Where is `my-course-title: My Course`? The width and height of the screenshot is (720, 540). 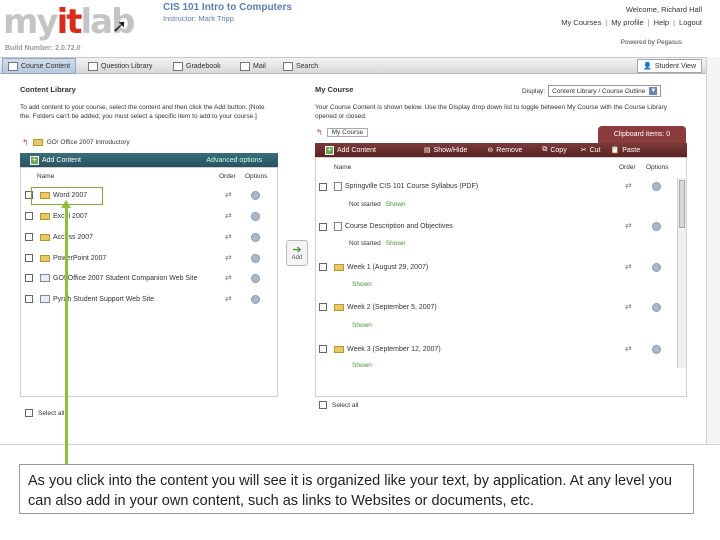 my-course-title: My Course is located at coordinates (334, 89).